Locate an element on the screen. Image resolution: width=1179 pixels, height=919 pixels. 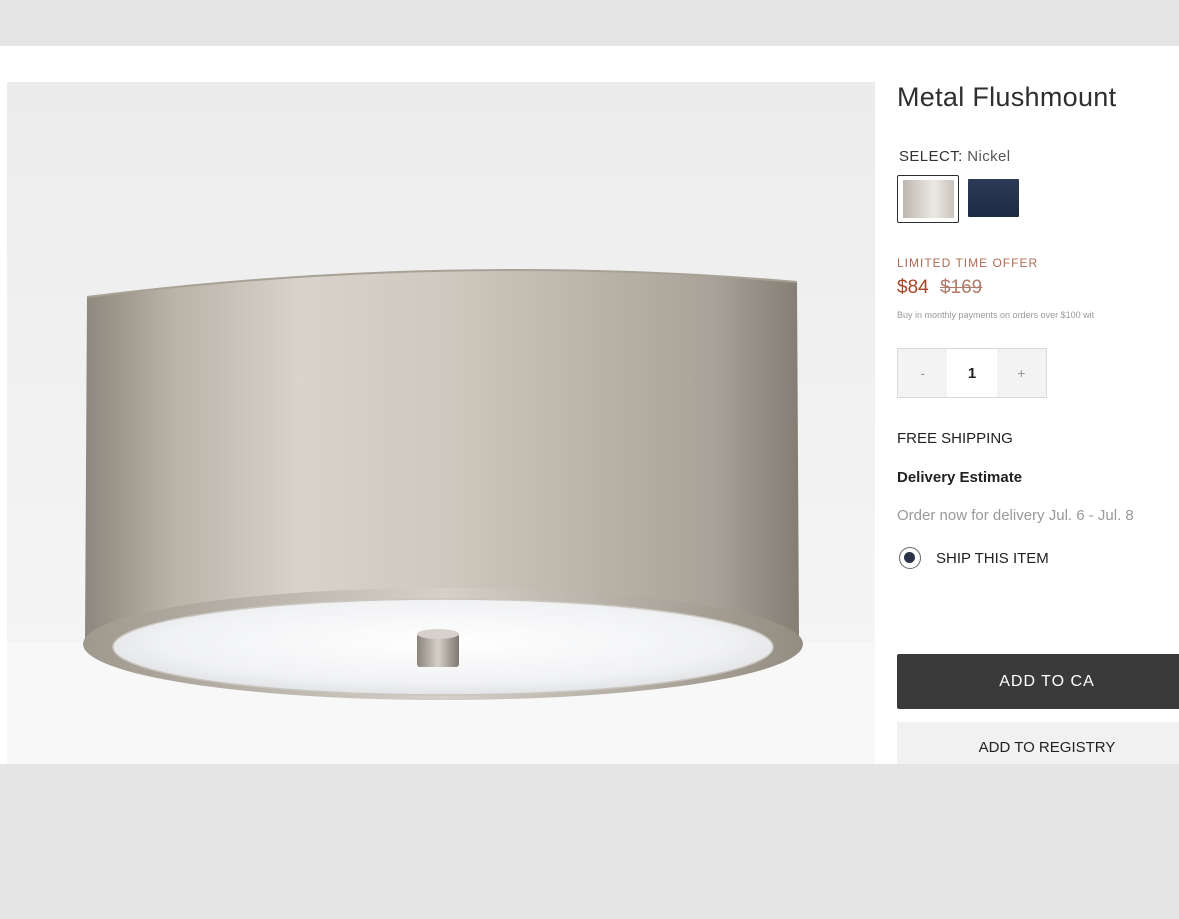
limited-offer-label: LIMITED TIME OFFER is located at coordinates (968, 263).